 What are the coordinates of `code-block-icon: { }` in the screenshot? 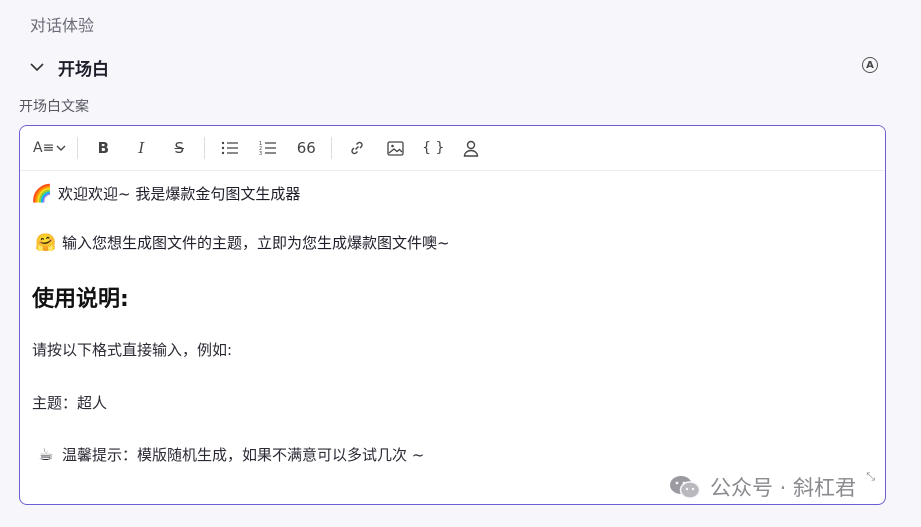 It's located at (433, 148).